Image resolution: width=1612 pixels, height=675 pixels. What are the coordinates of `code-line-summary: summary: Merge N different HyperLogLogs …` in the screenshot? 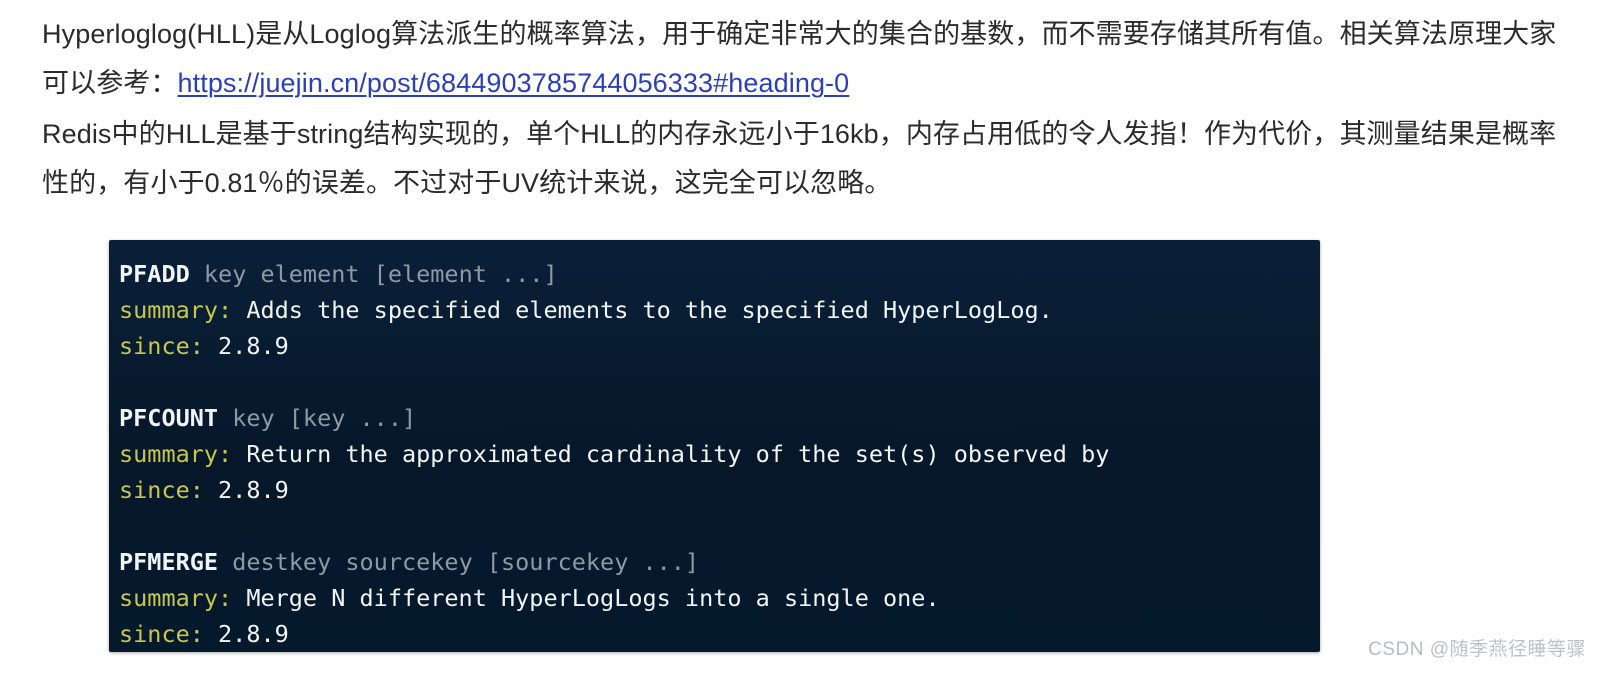 It's located at (719, 598).